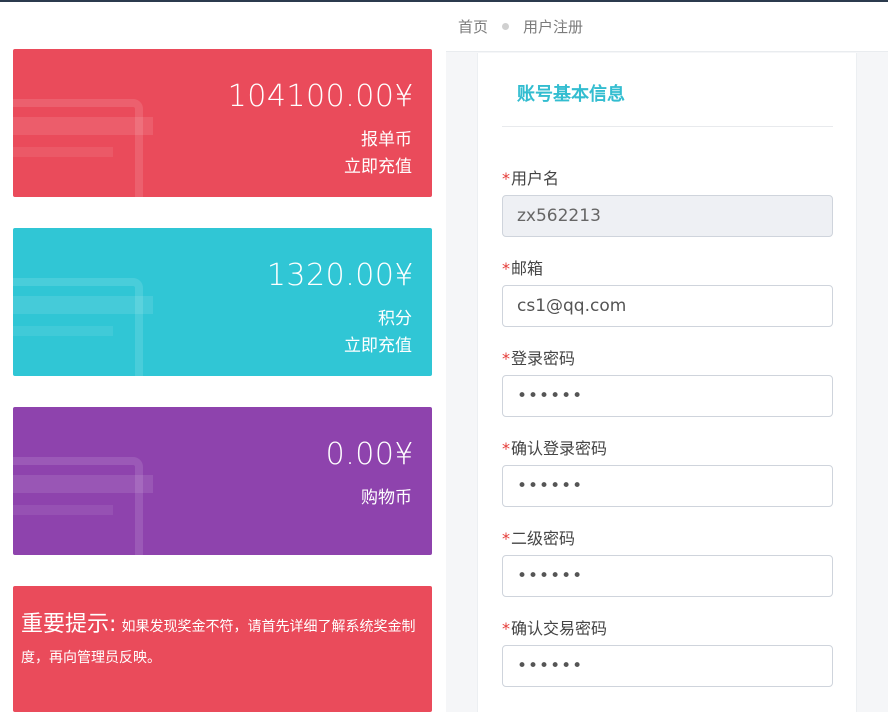 Image resolution: width=888 pixels, height=712 pixels. What do you see at coordinates (667, 306) in the screenshot?
I see `email-input` at bounding box center [667, 306].